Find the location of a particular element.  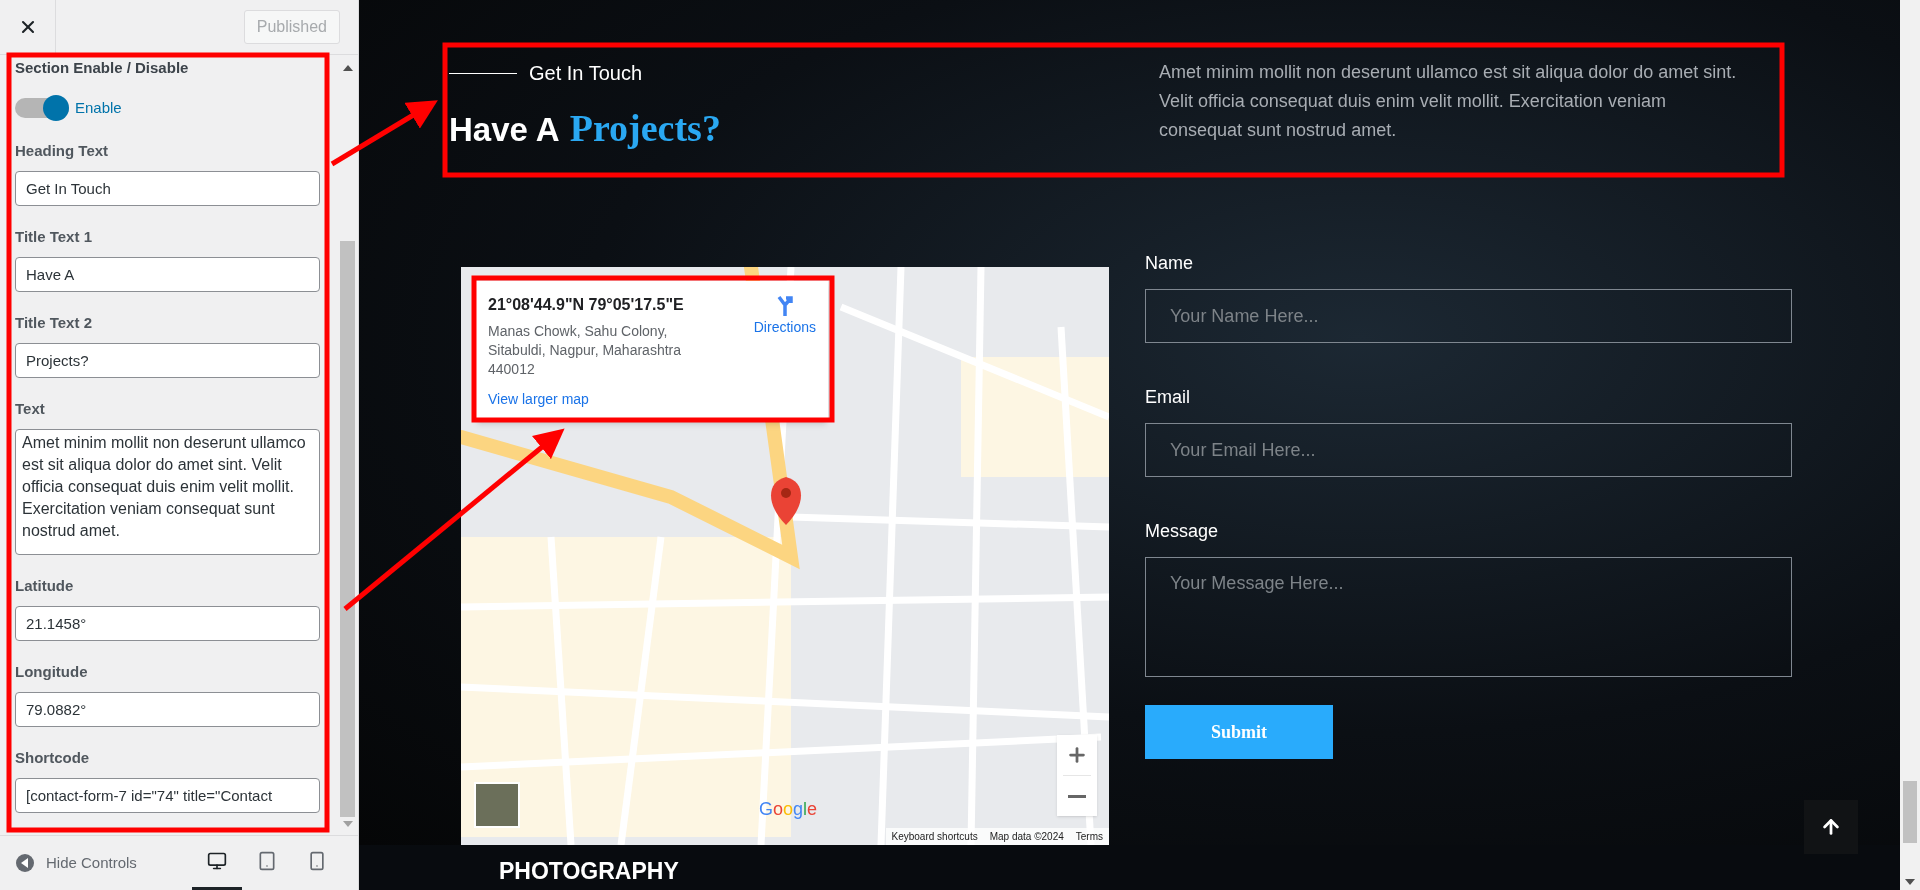

coordinates-text: 21°08'44.9"N 79°05'17.5"E is located at coordinates (586, 305).